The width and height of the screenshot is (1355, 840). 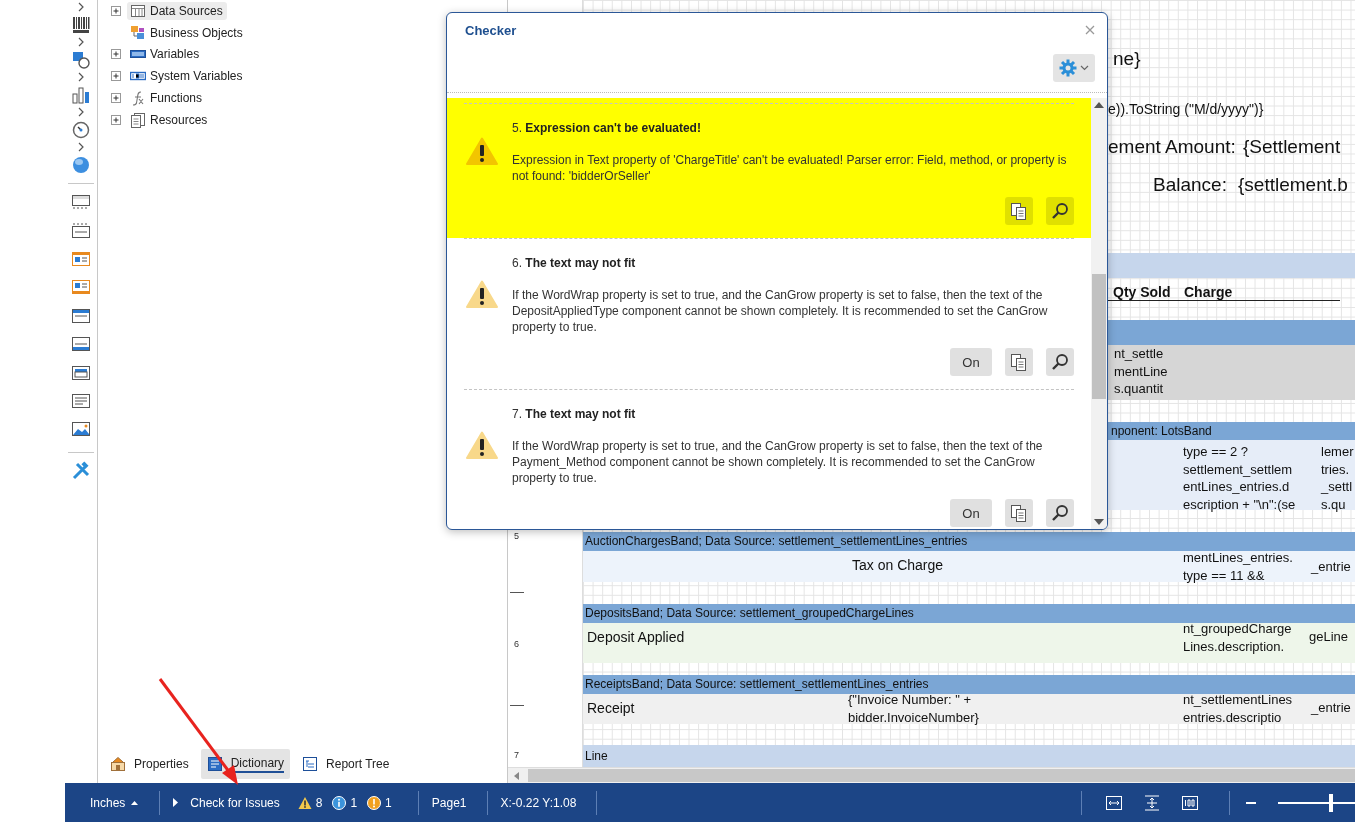 What do you see at coordinates (1292, 147) in the screenshot?
I see `report-text: {Settlement` at bounding box center [1292, 147].